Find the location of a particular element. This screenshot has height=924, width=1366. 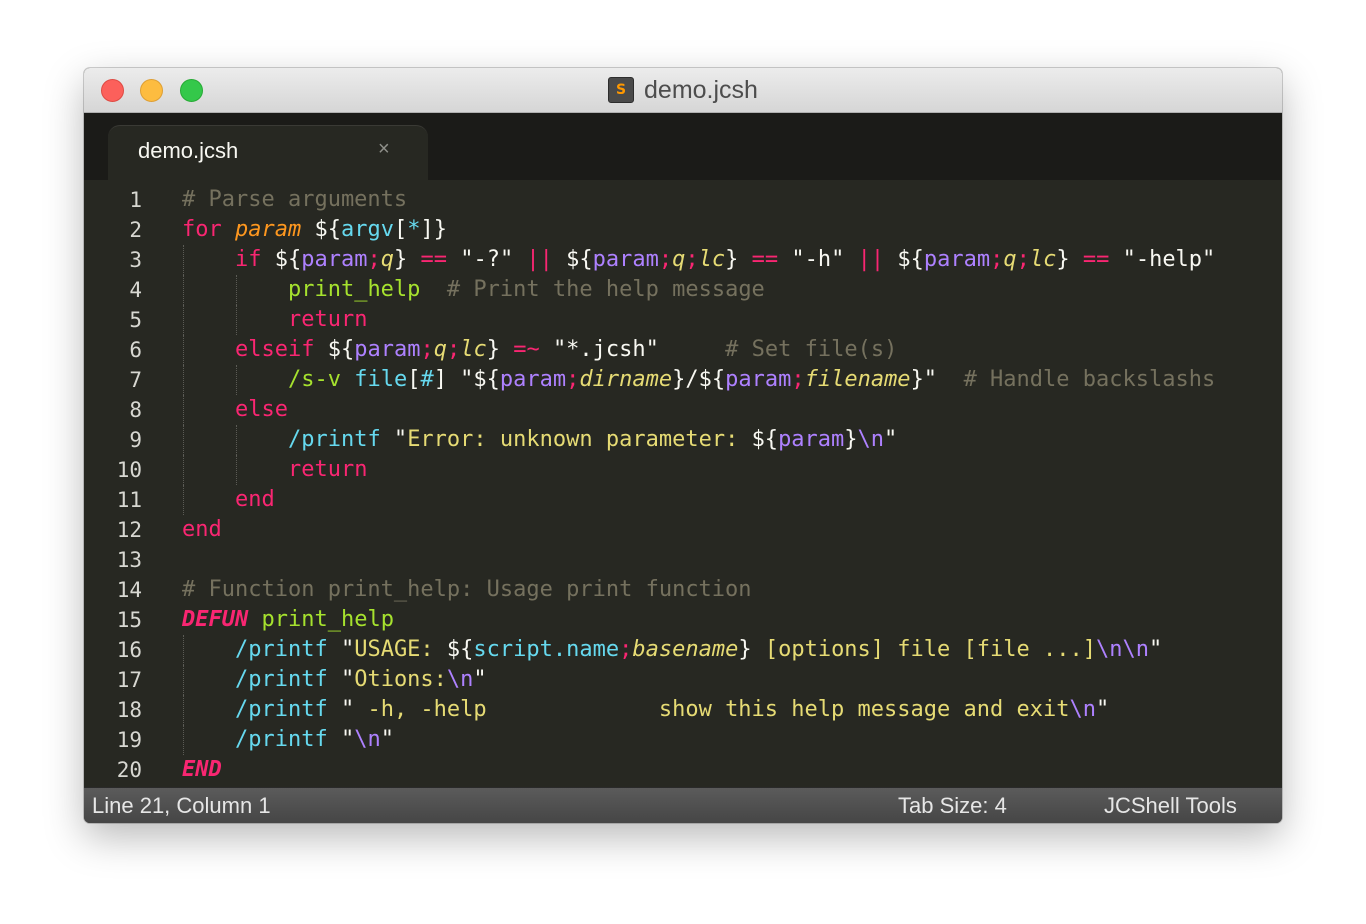

code-token: || is located at coordinates (540, 259).